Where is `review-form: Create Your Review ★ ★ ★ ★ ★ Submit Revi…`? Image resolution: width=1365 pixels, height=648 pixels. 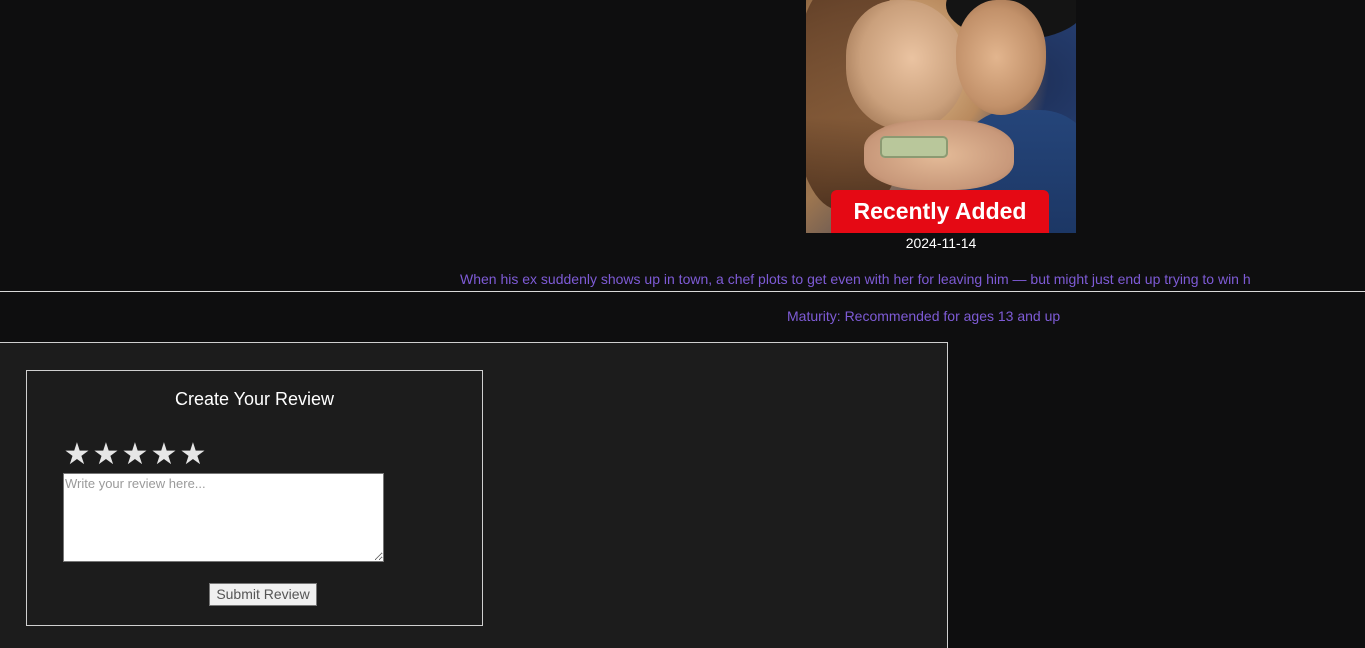
review-form: Create Your Review ★ ★ ★ ★ ★ Submit Revi… is located at coordinates (254, 498).